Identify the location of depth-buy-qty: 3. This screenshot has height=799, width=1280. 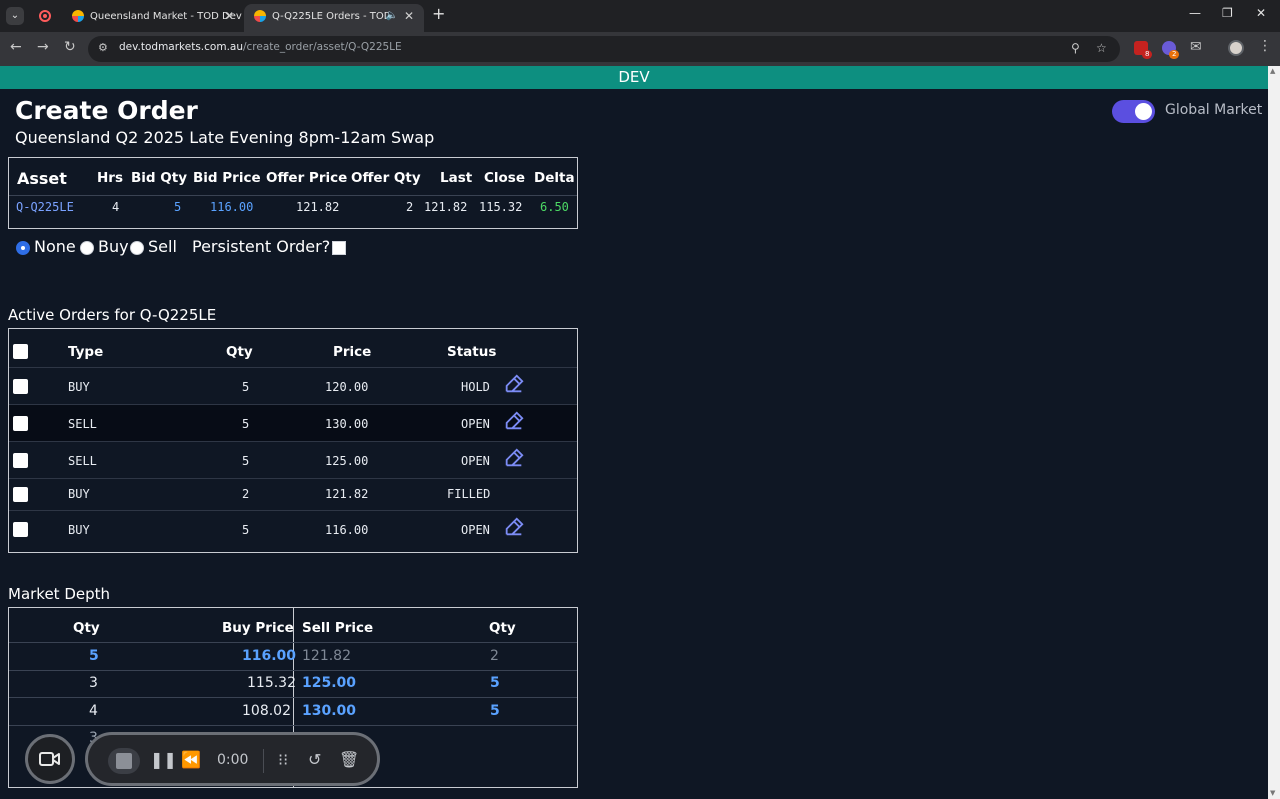
(93, 683).